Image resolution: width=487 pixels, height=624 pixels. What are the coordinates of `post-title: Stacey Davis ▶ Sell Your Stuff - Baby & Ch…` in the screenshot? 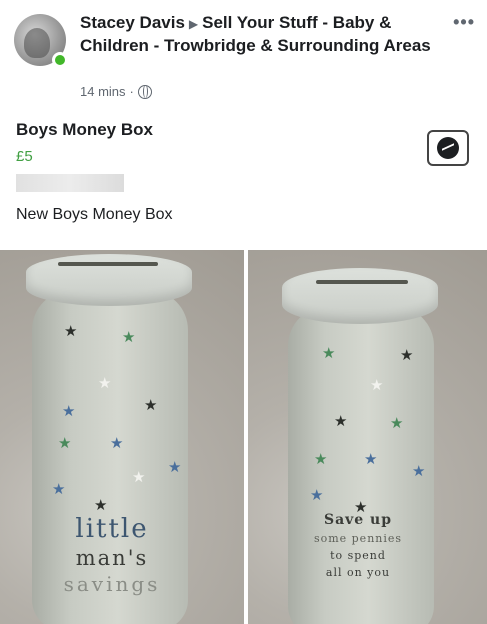 It's located at (260, 34).